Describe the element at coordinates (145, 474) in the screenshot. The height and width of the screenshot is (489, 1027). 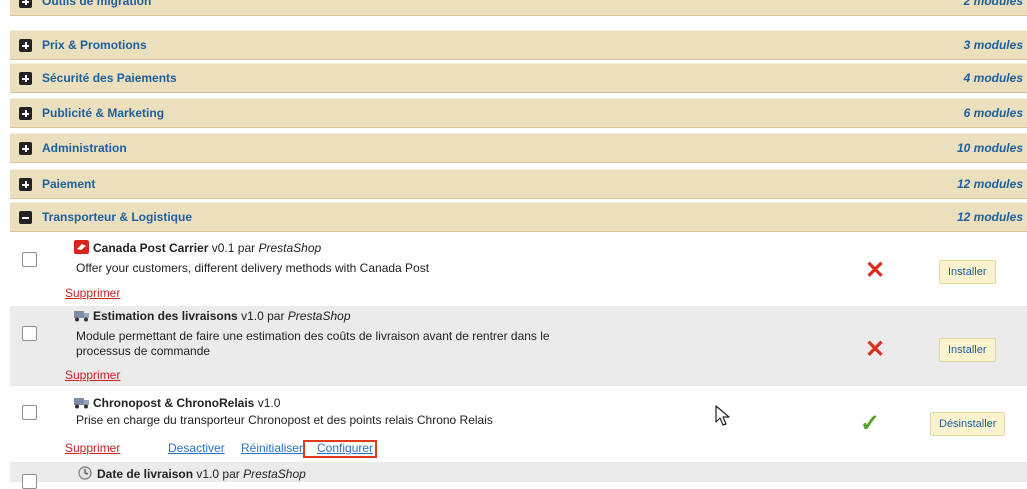
I see `module-name: Date de livraison` at that location.